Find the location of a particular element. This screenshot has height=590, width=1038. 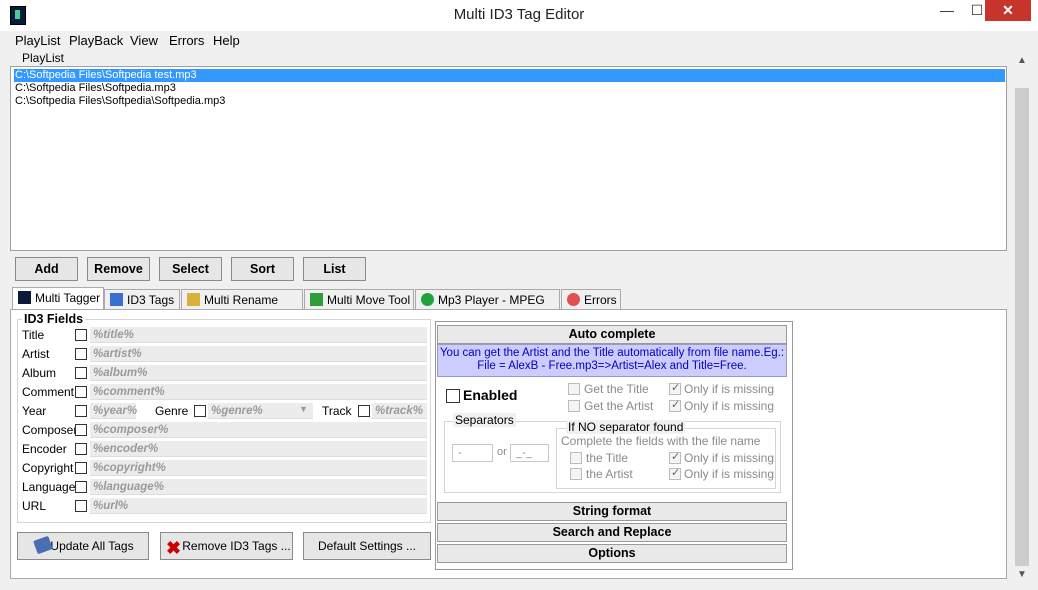

tab-label: Multi Tagger is located at coordinates (68, 298).